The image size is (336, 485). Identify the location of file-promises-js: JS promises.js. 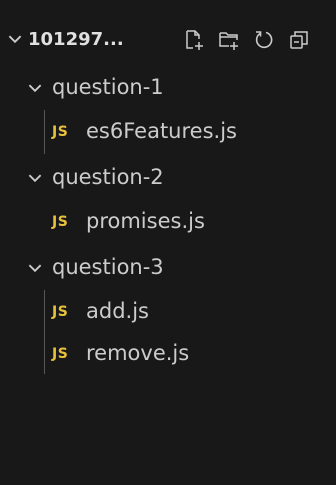
(168, 222).